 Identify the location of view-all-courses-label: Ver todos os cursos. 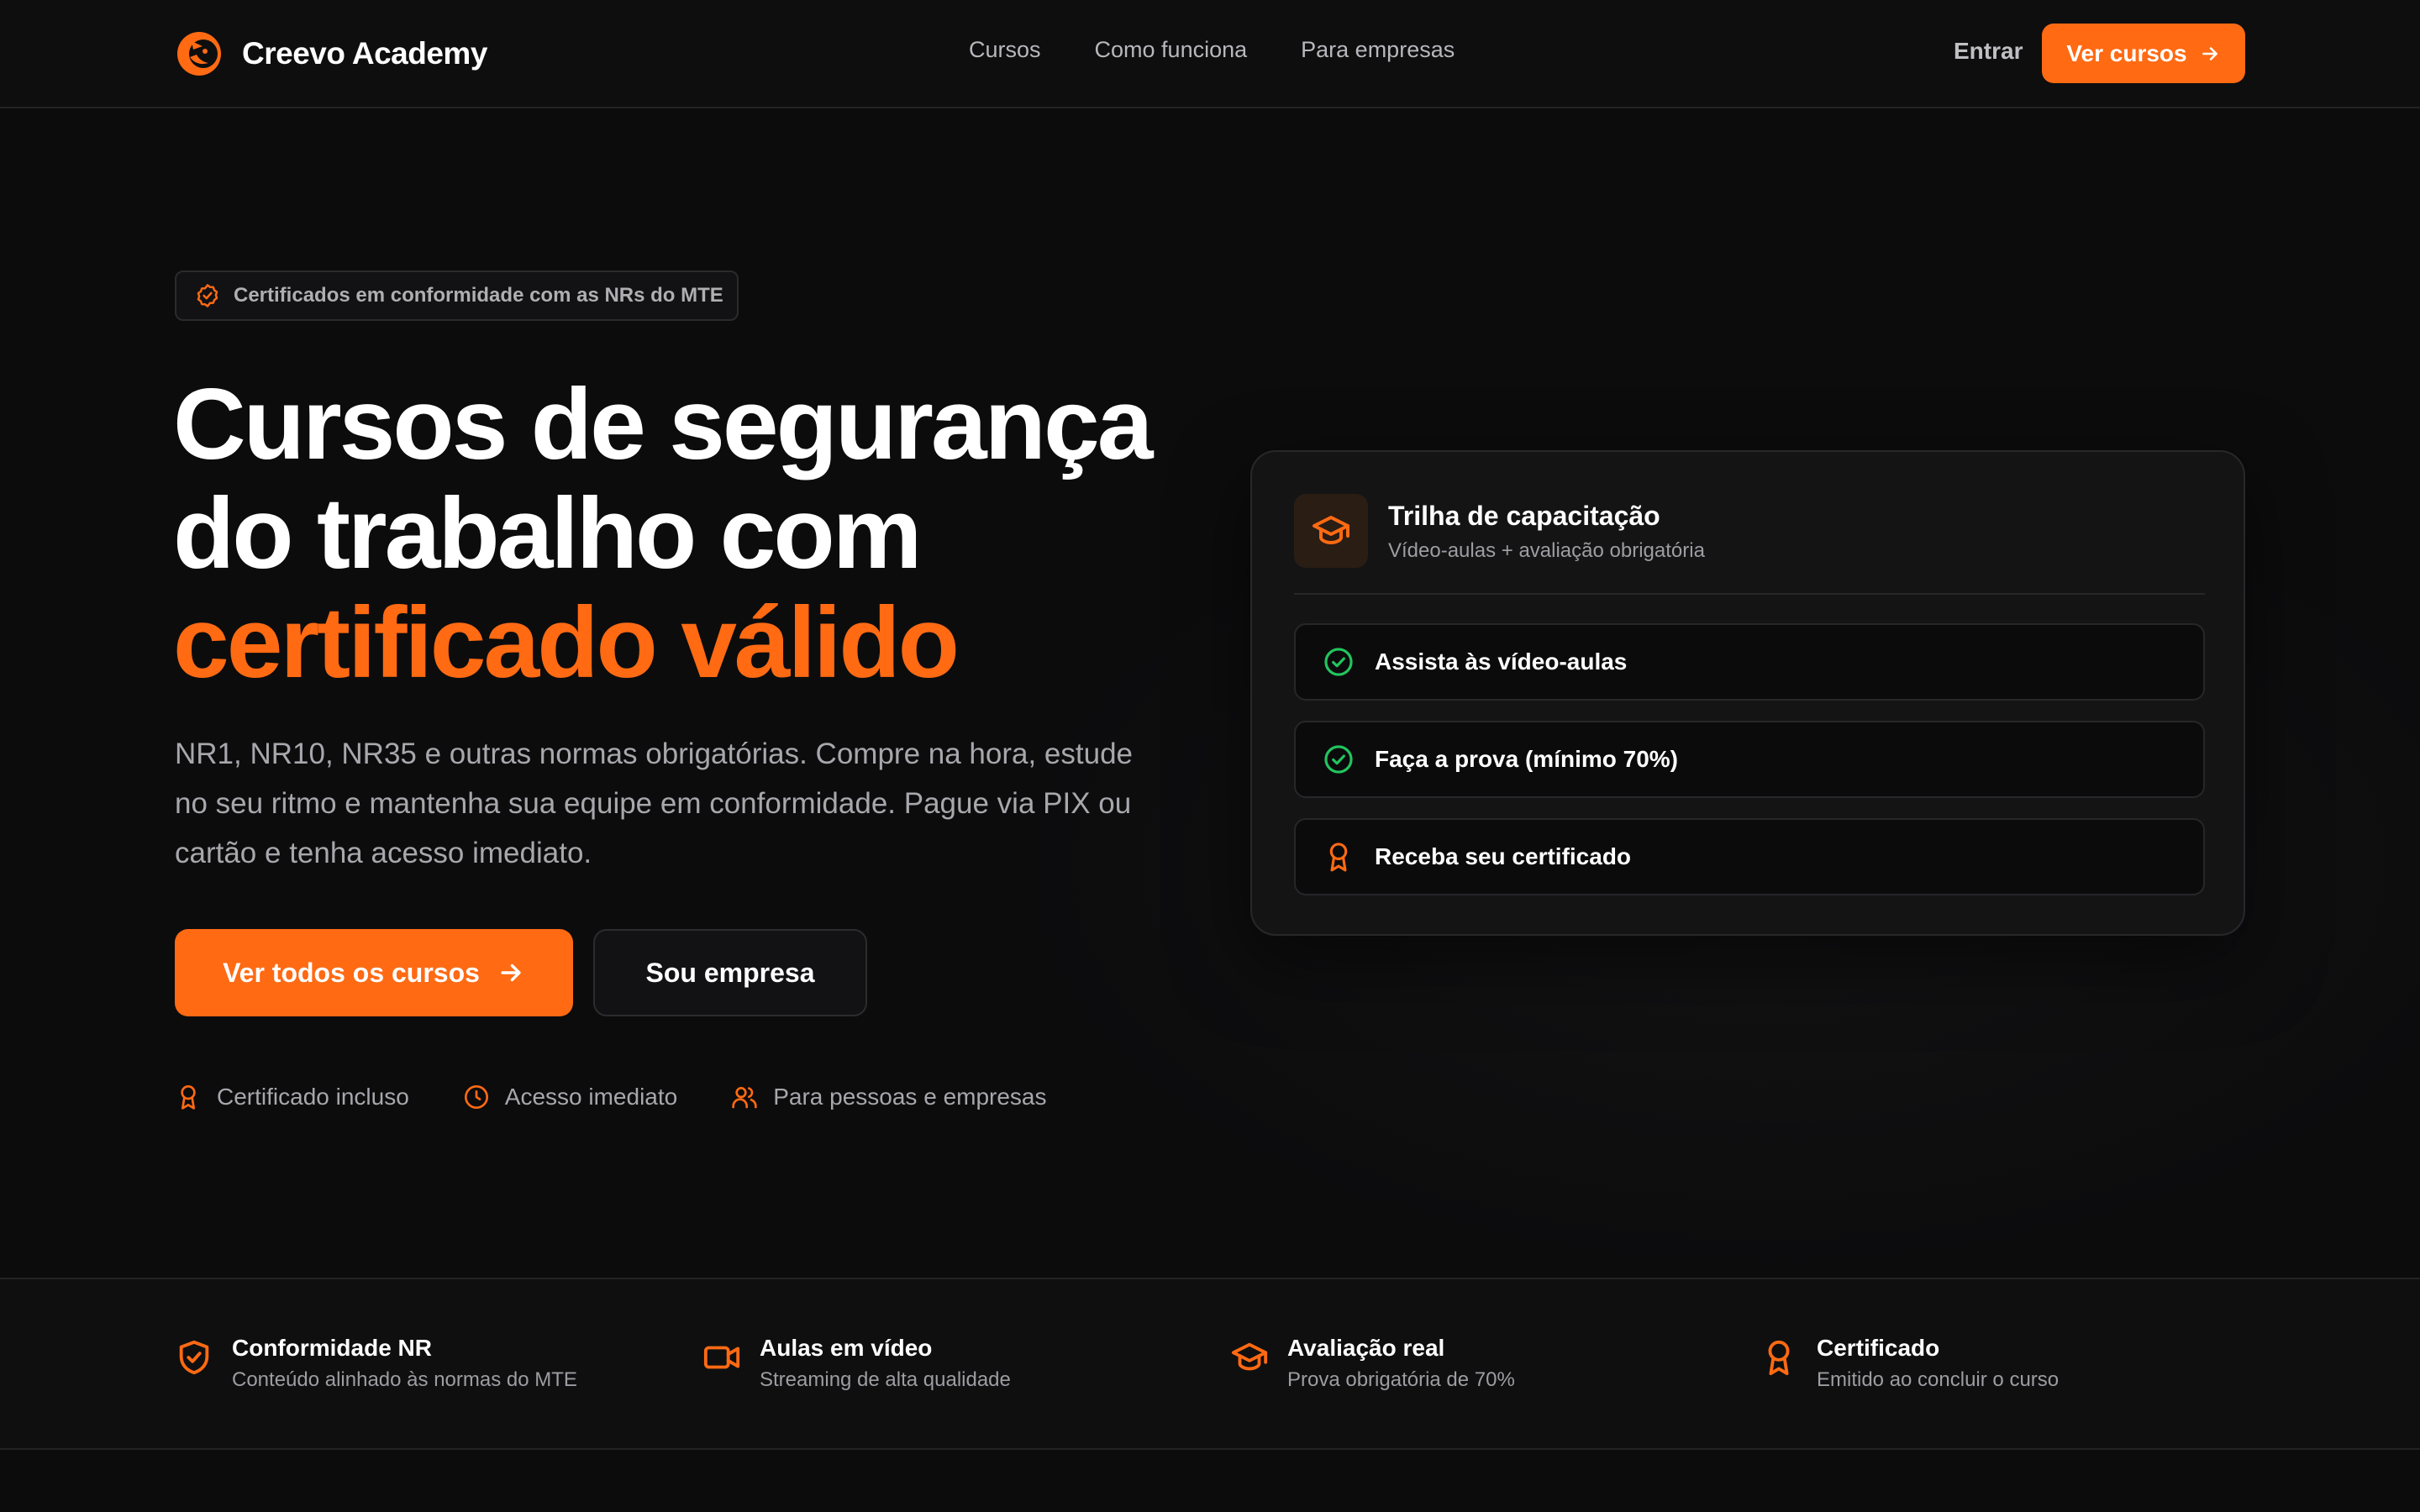
(352, 972).